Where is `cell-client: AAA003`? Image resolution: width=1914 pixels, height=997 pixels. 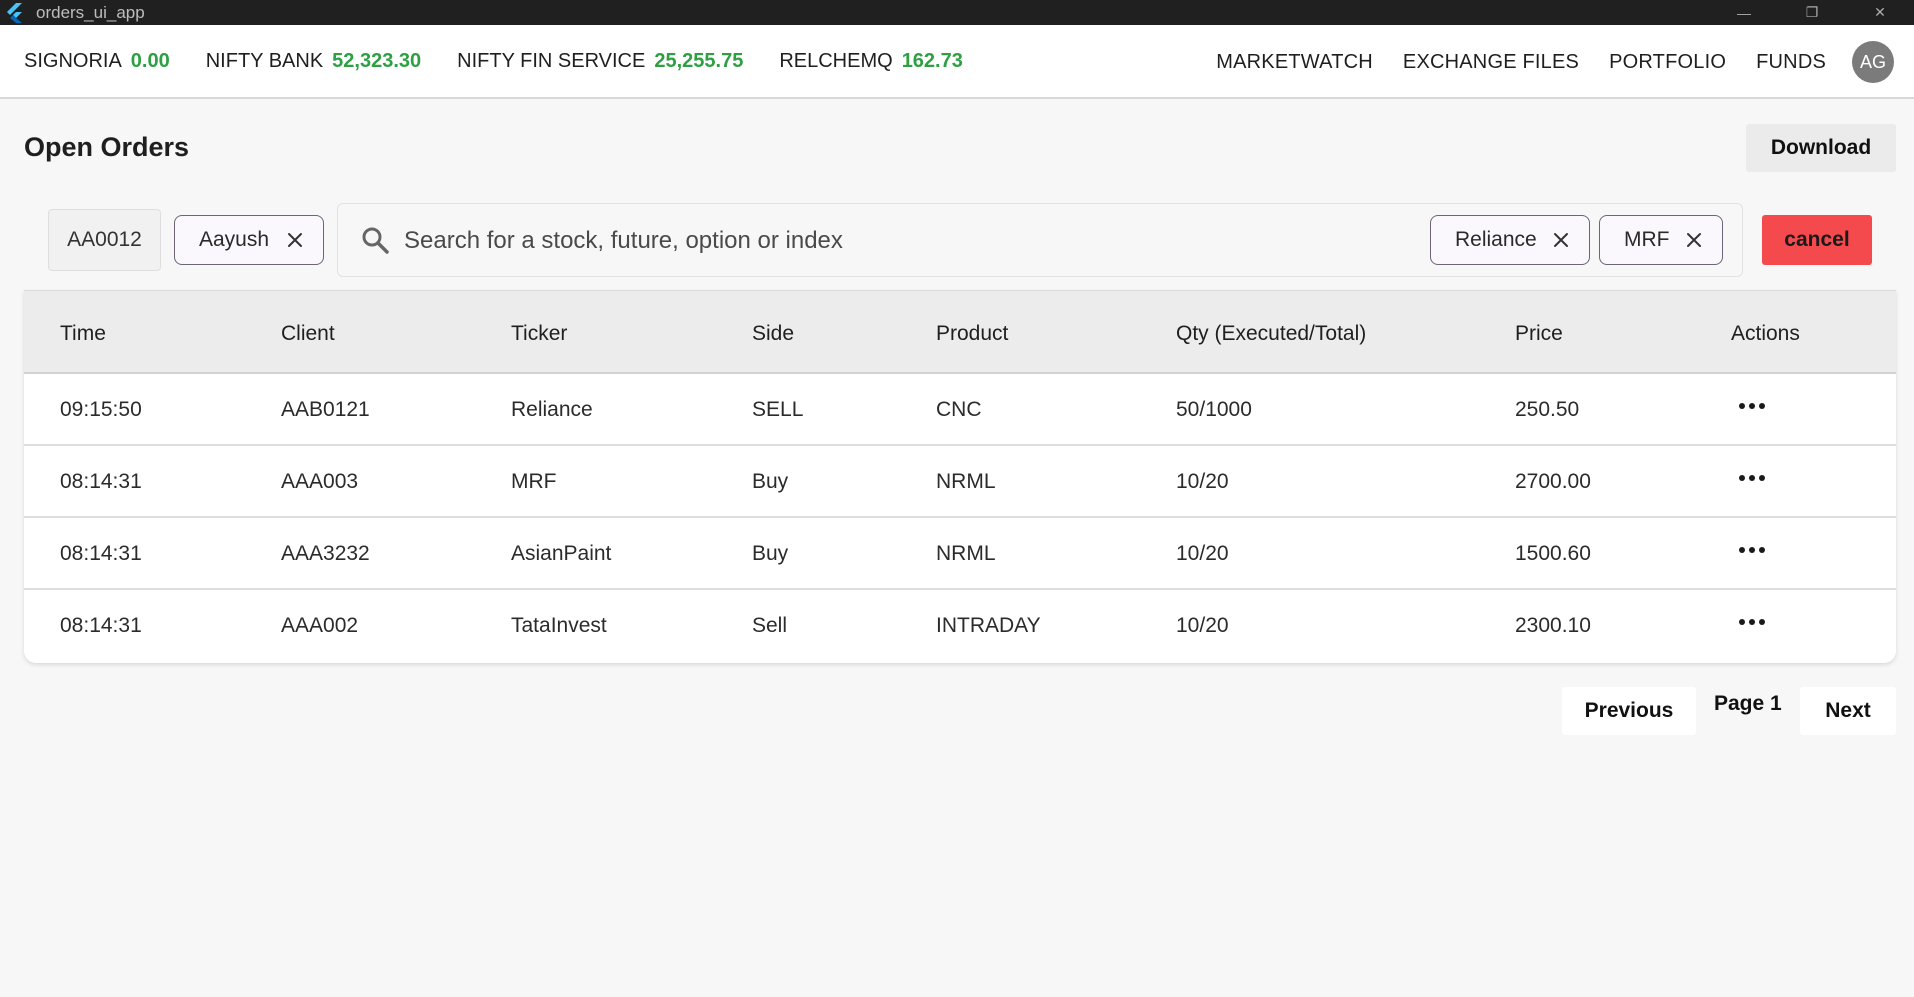 cell-client: AAA003 is located at coordinates (320, 481).